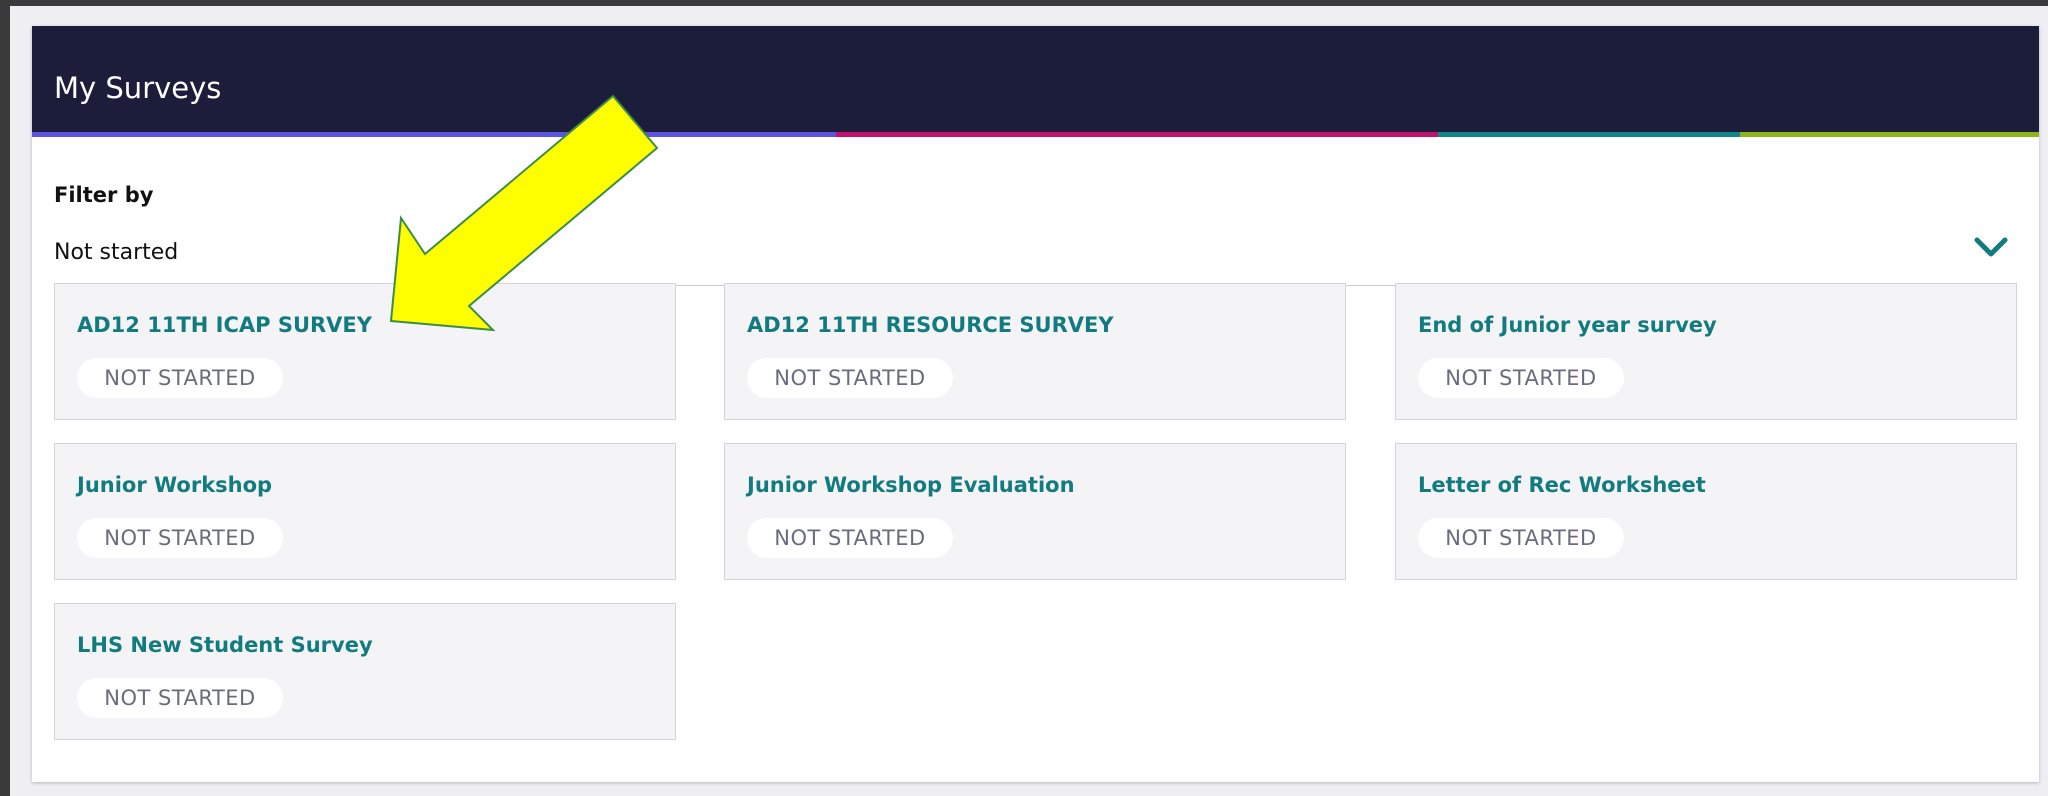 Image resolution: width=2048 pixels, height=796 pixels. I want to click on survey-title: LHS New Student Survey, so click(225, 645).